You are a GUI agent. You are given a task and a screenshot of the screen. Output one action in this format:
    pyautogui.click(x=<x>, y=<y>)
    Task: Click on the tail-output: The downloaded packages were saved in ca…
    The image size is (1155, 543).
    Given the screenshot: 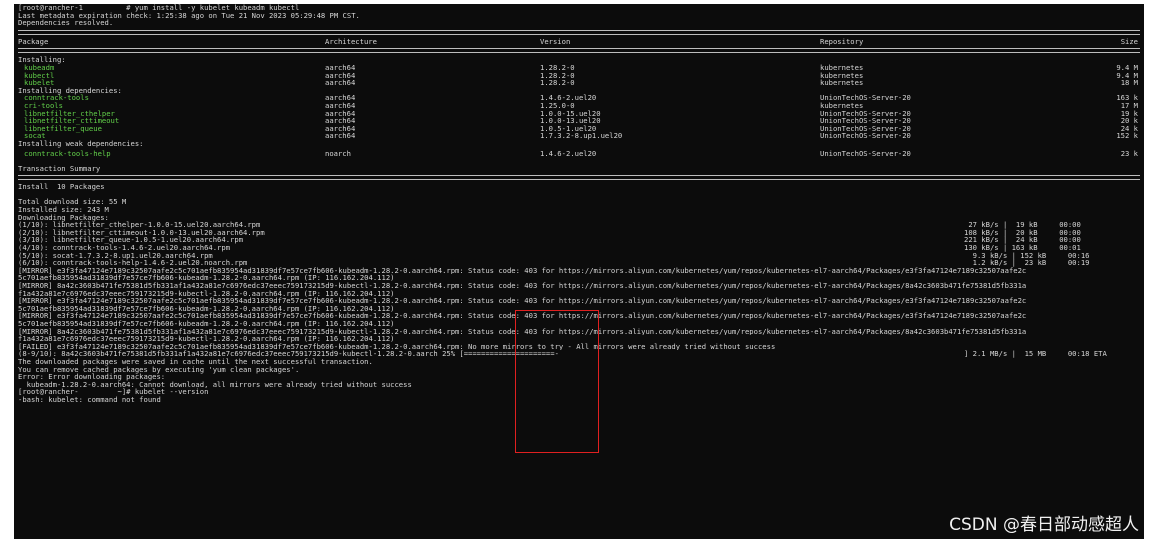 What is the action you would take?
    pyautogui.click(x=579, y=381)
    